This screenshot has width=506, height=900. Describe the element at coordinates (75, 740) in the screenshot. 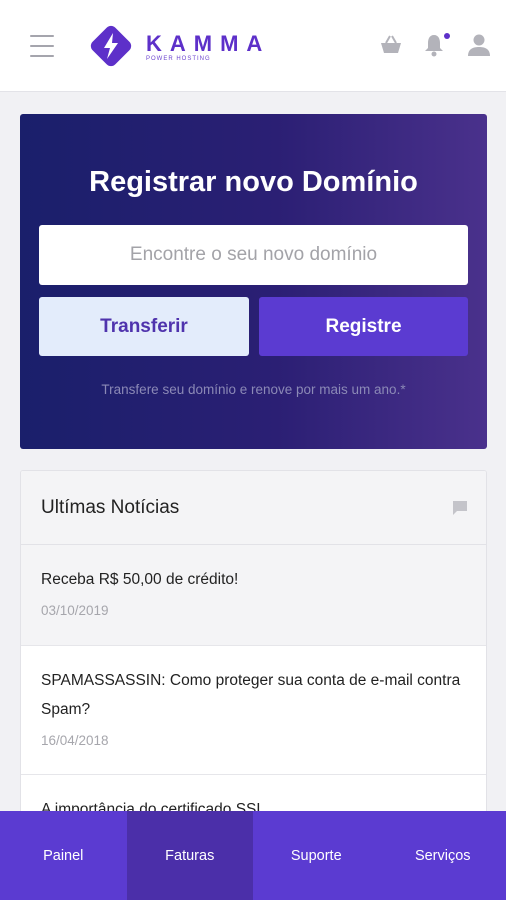

I see `news-item-date: 16/04/2018` at that location.